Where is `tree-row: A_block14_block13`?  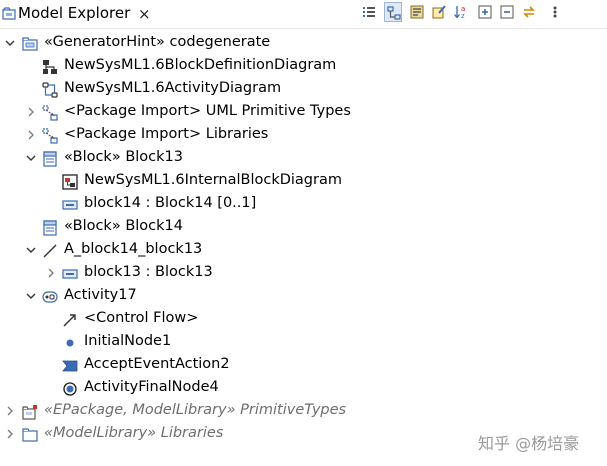
tree-row: A_block14_block13 is located at coordinates (303, 251).